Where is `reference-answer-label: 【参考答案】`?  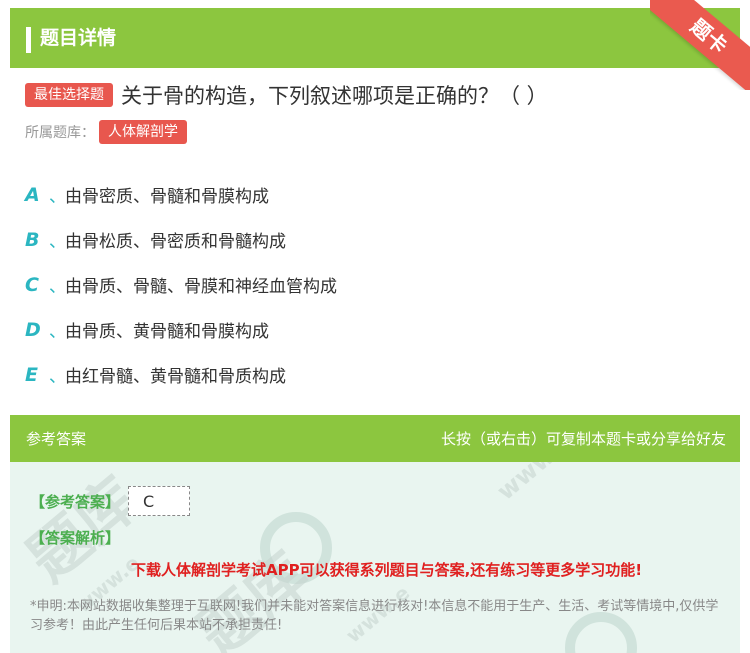
reference-answer-label: 【参考答案】 is located at coordinates (75, 501).